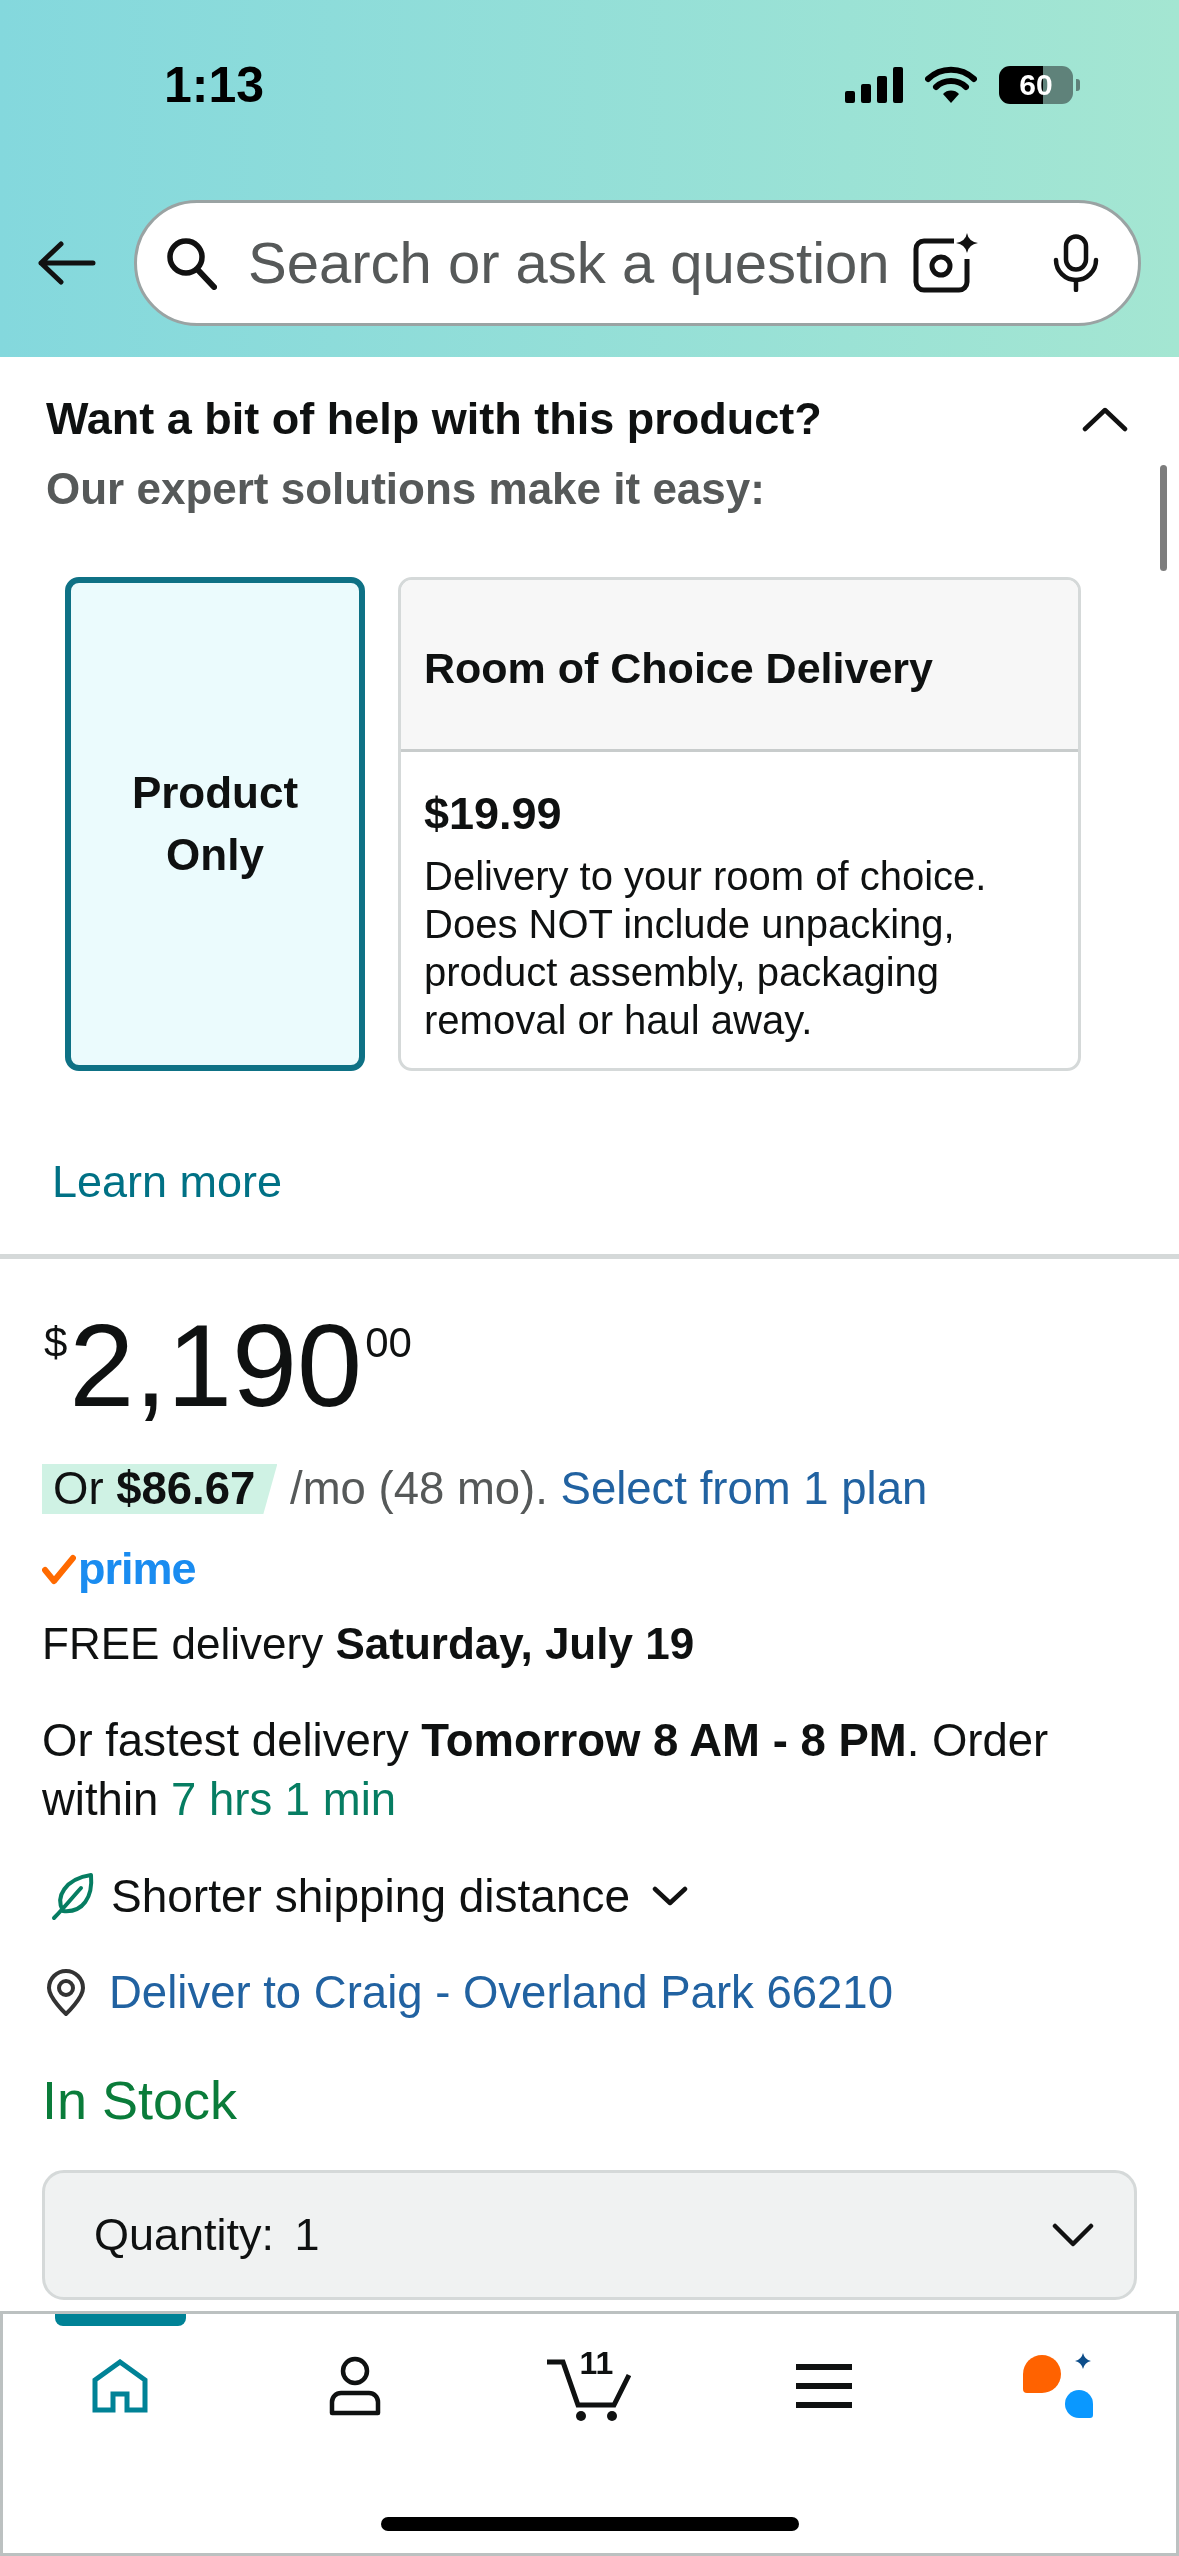 The width and height of the screenshot is (1179, 2556). Describe the element at coordinates (1105, 419) in the screenshot. I see `chevron-up-icon` at that location.